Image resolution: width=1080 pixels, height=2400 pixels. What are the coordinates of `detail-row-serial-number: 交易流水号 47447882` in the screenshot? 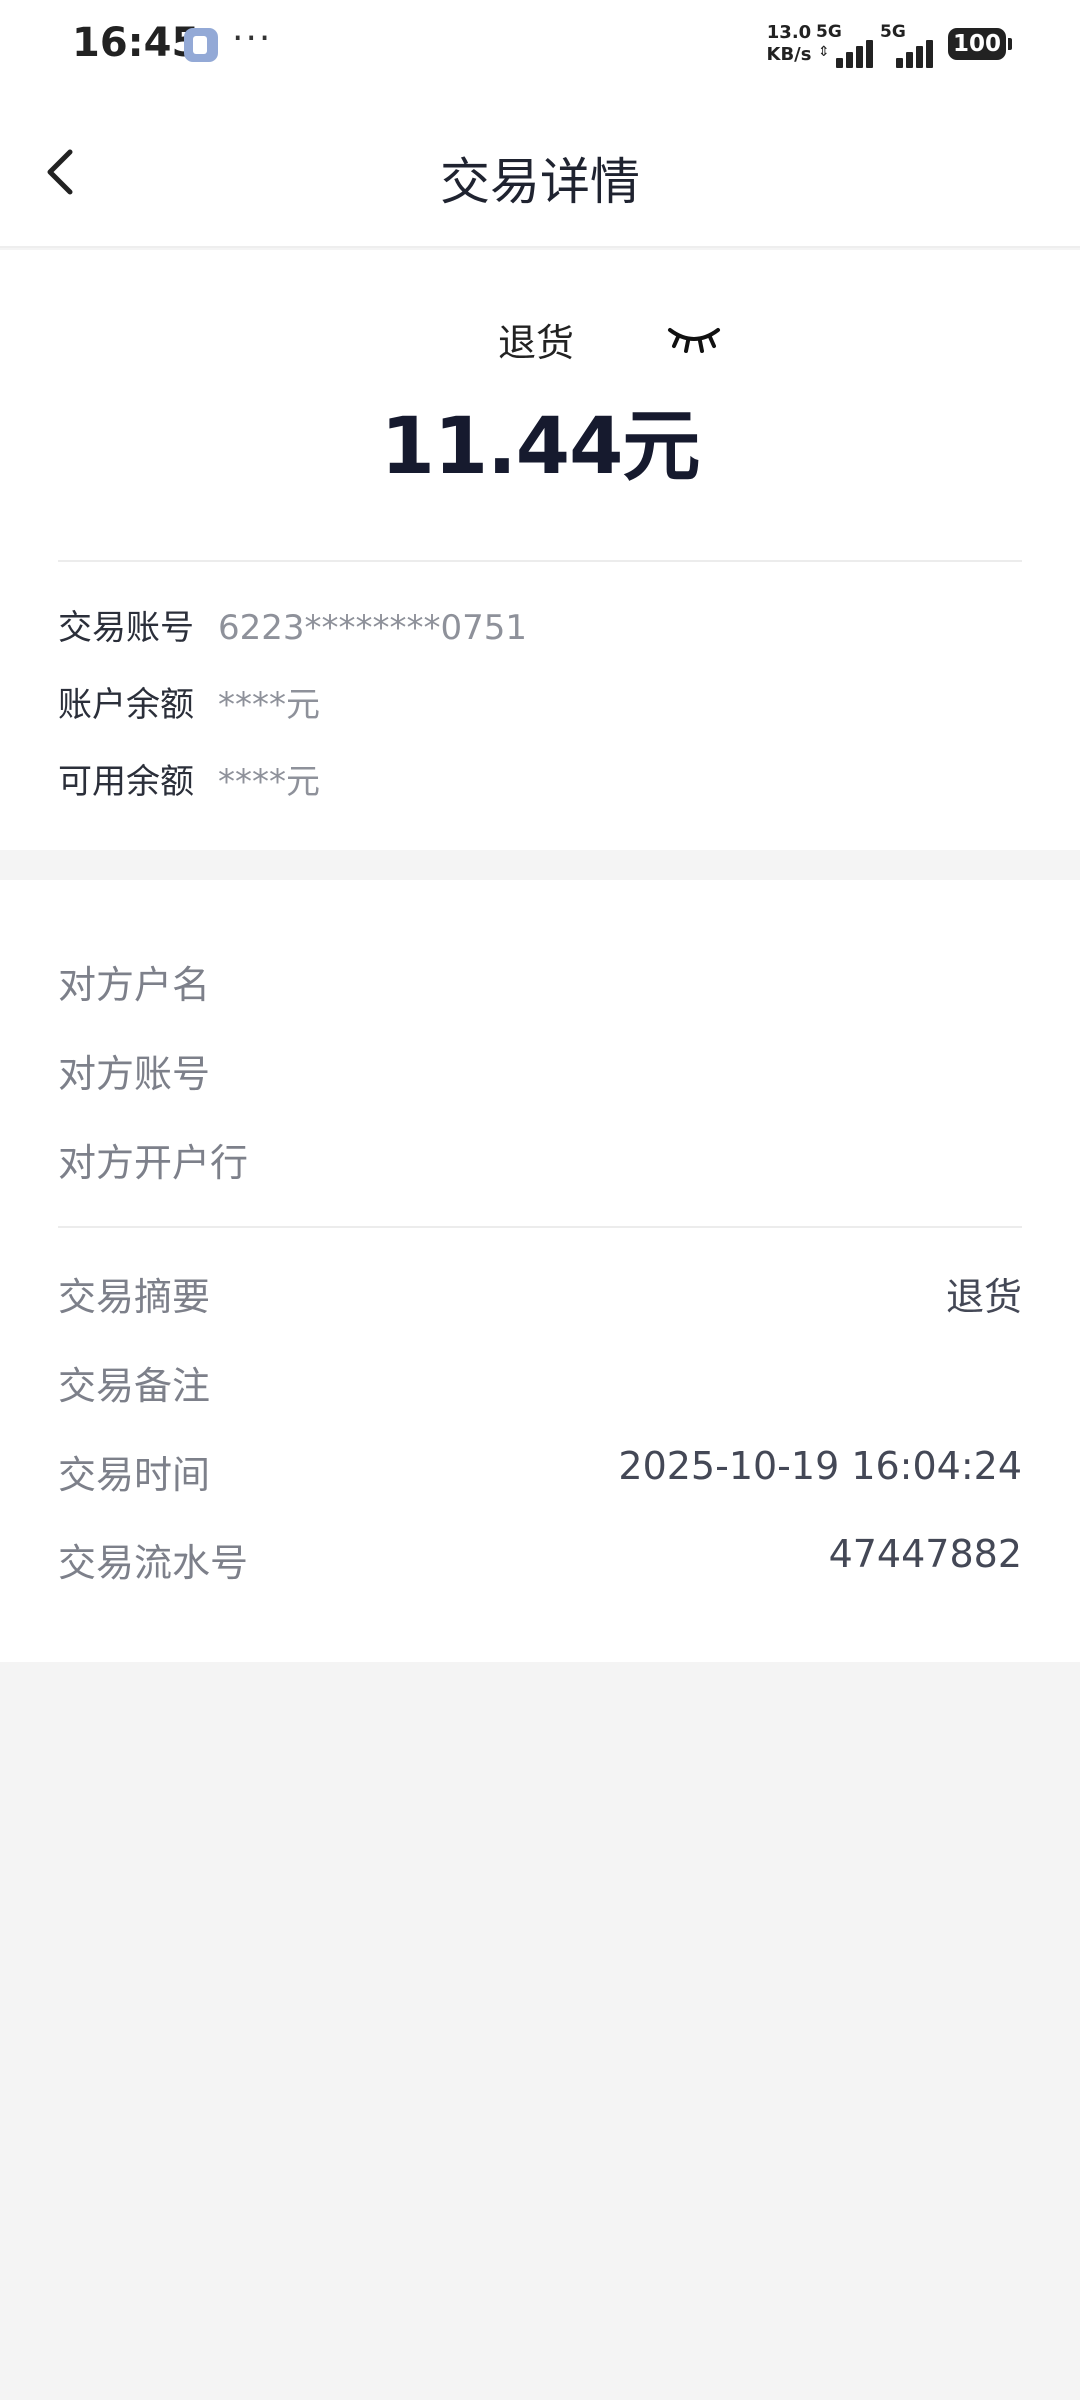 It's located at (540, 1560).